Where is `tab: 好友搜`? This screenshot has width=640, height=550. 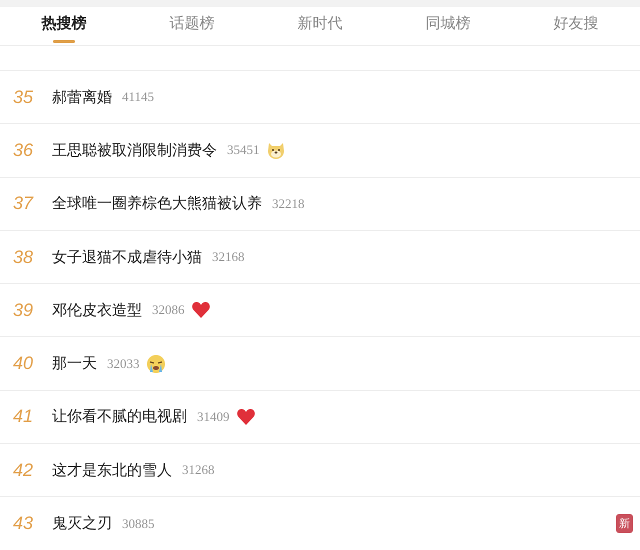 tab: 好友搜 is located at coordinates (576, 26).